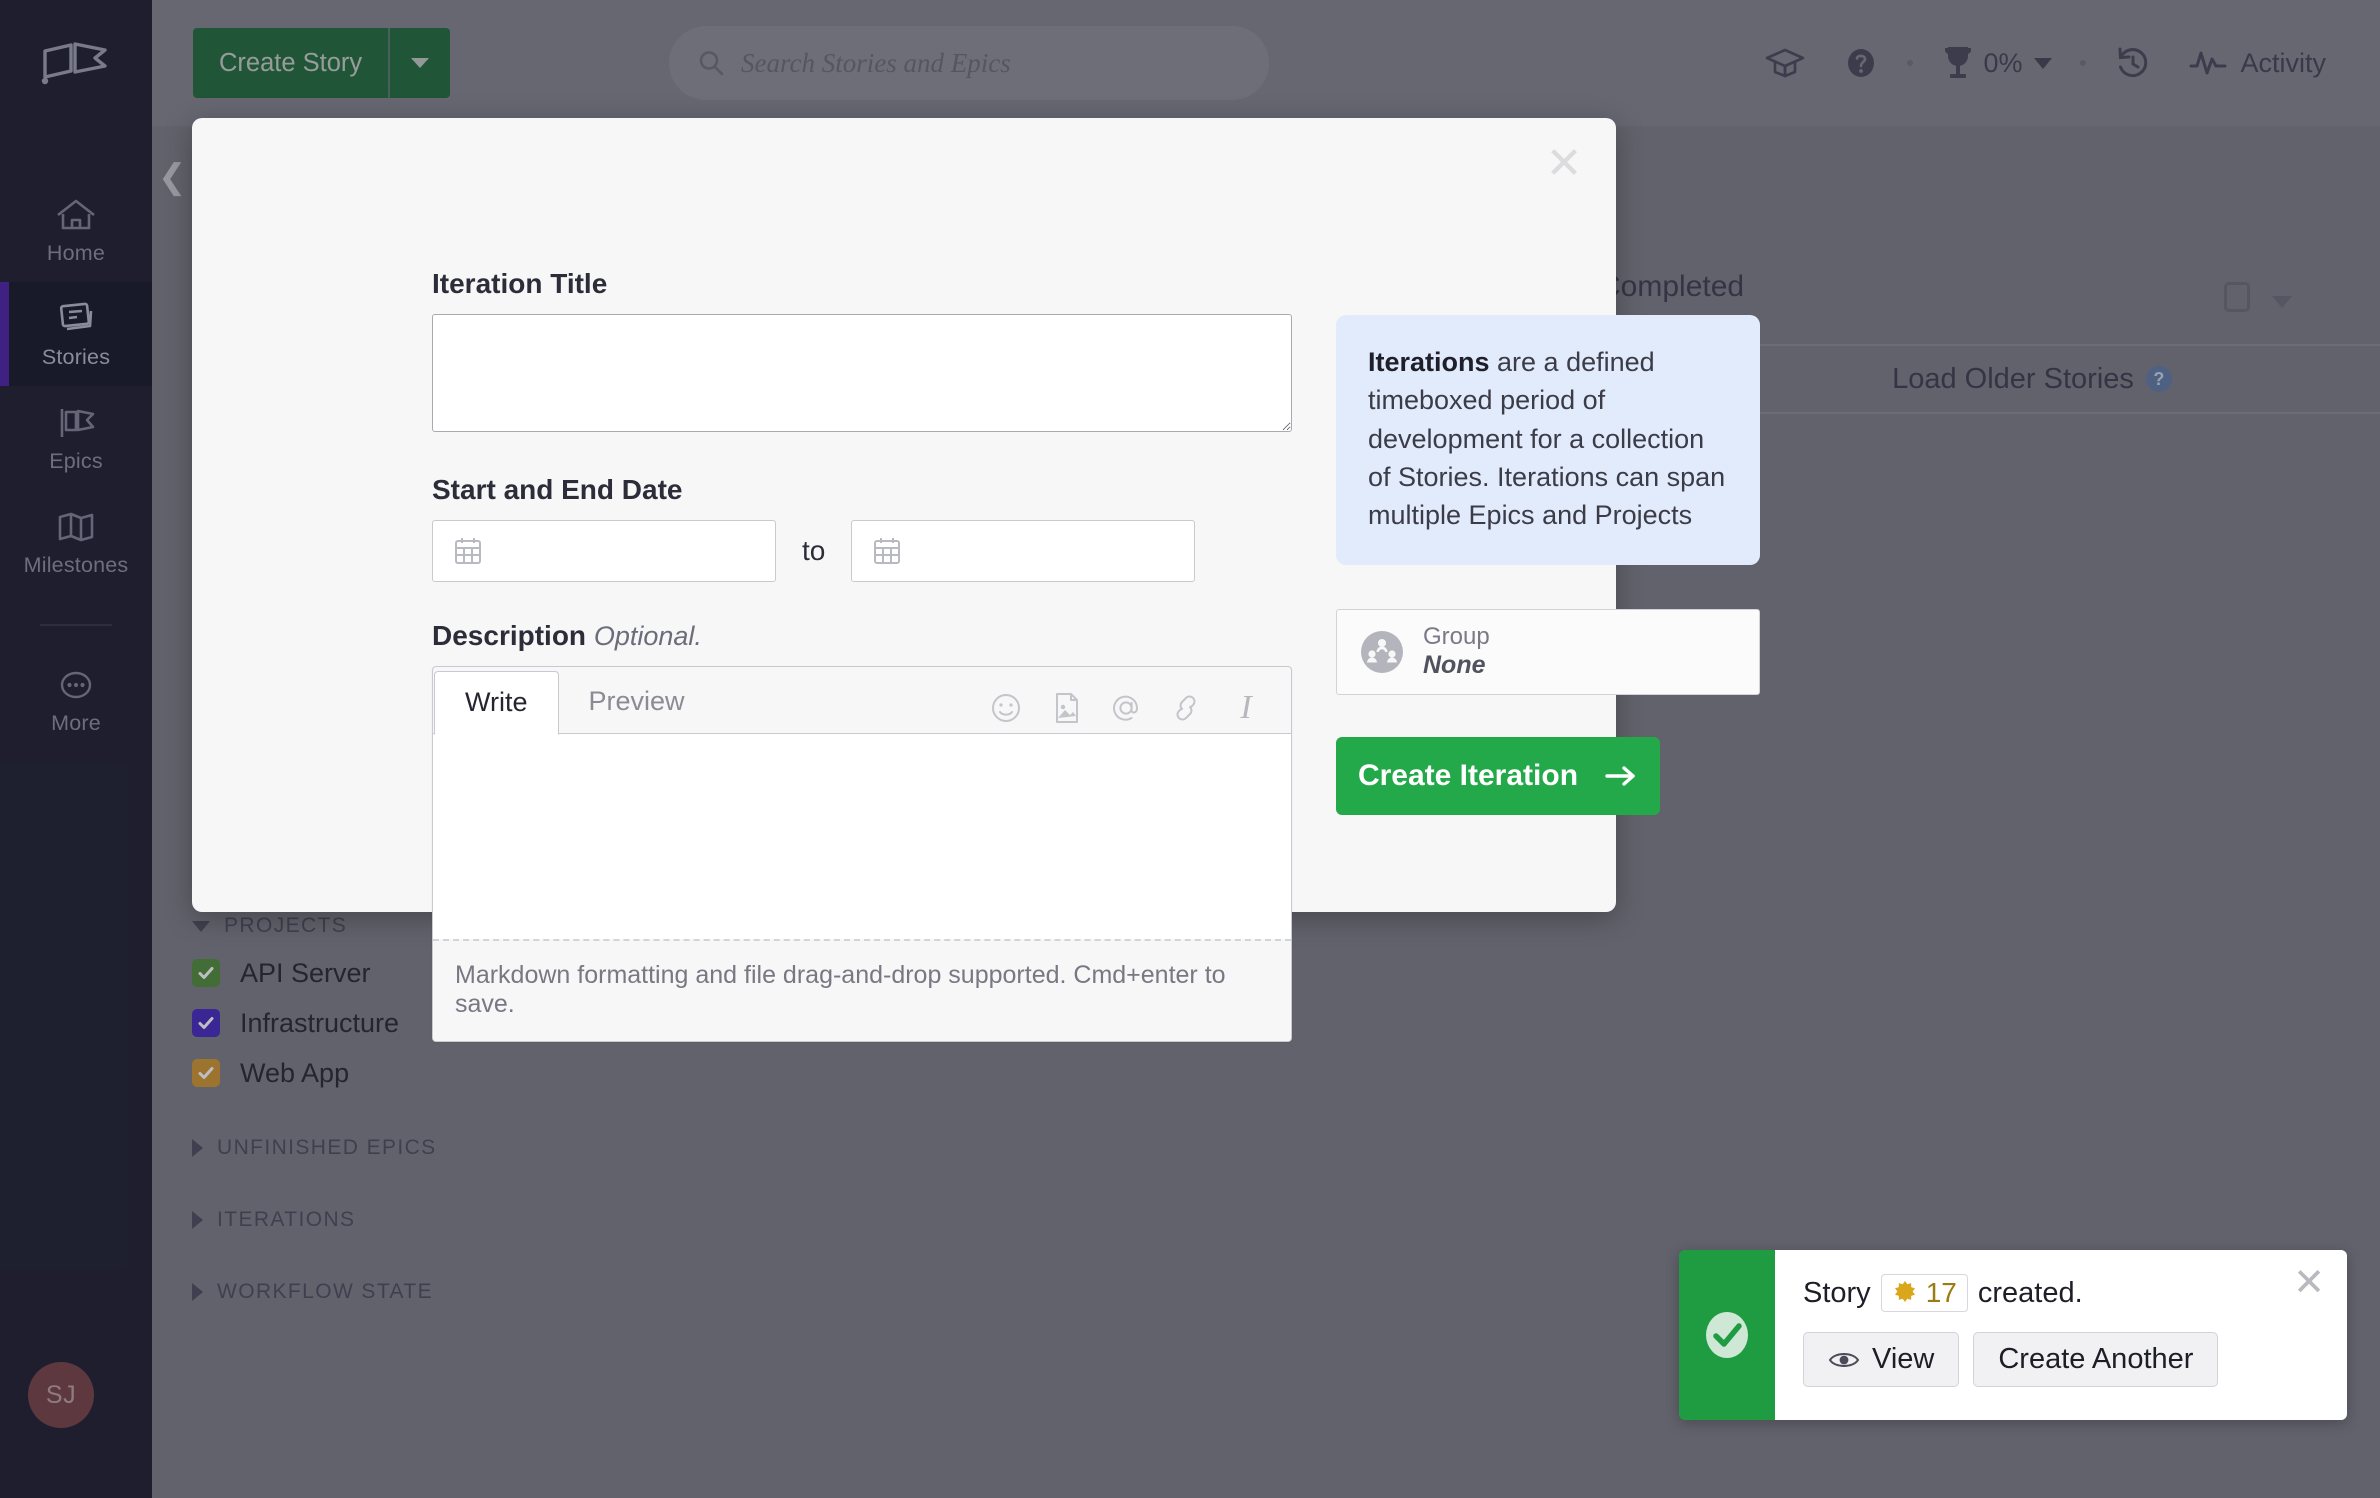  I want to click on toast-text-before: Story, so click(1837, 1292).